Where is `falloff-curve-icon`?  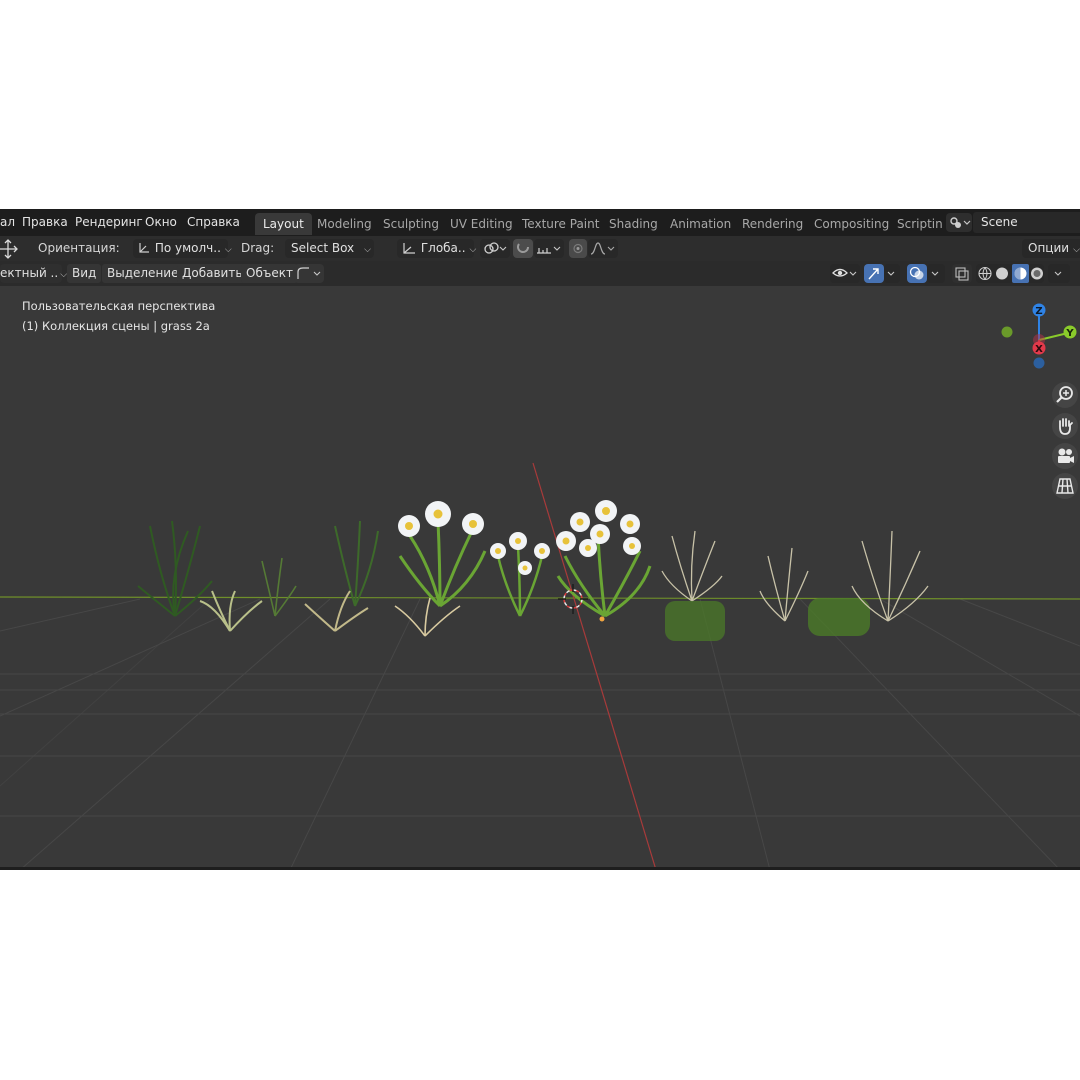 falloff-curve-icon is located at coordinates (602, 248).